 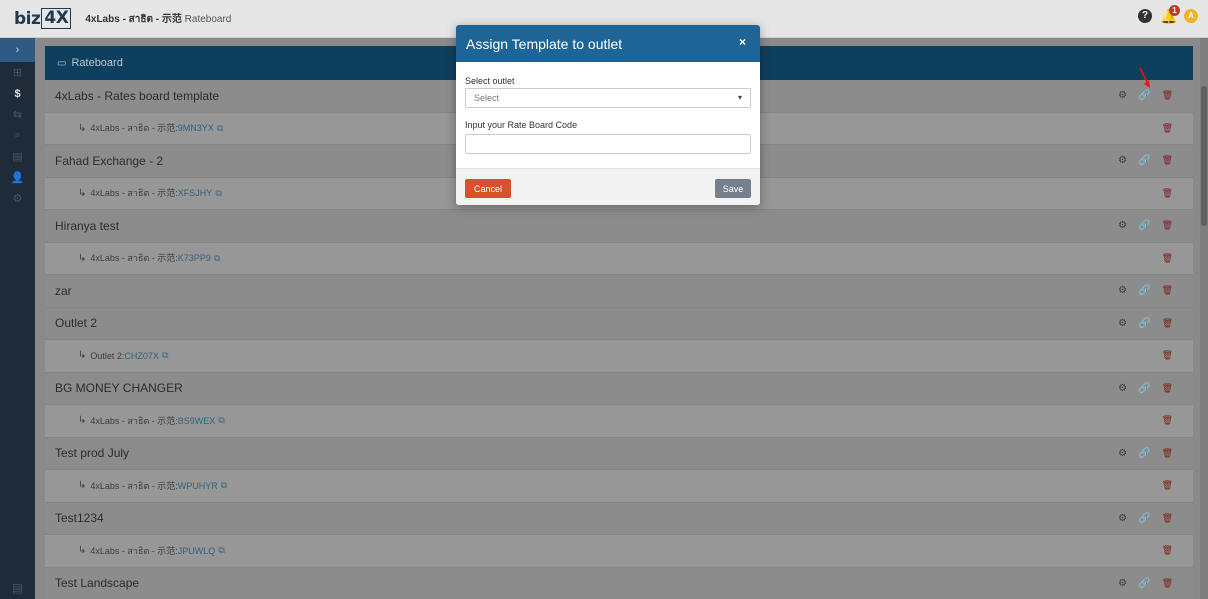 I want to click on outlet-assignment-row: ↳ 4xLabs - สาธิต - 示范: BS9WEX ⧉ 🗑, so click(x=619, y=421).